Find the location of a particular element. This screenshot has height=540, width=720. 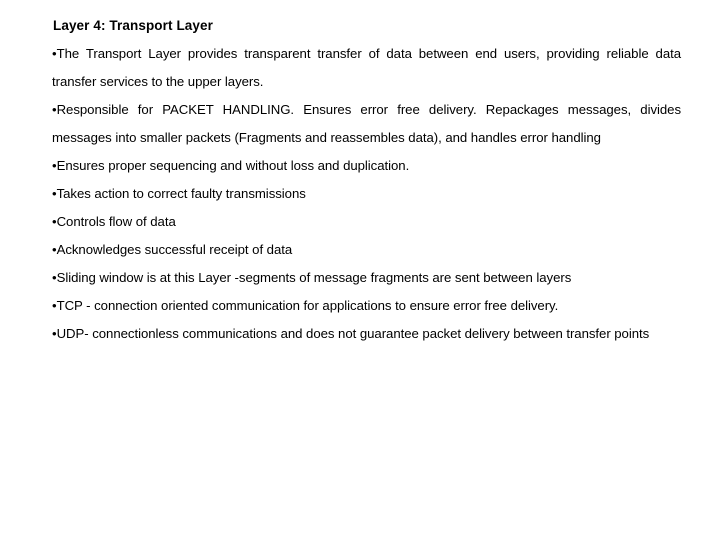

bullet-text: Acknowledges successful receipt of data is located at coordinates (174, 249).